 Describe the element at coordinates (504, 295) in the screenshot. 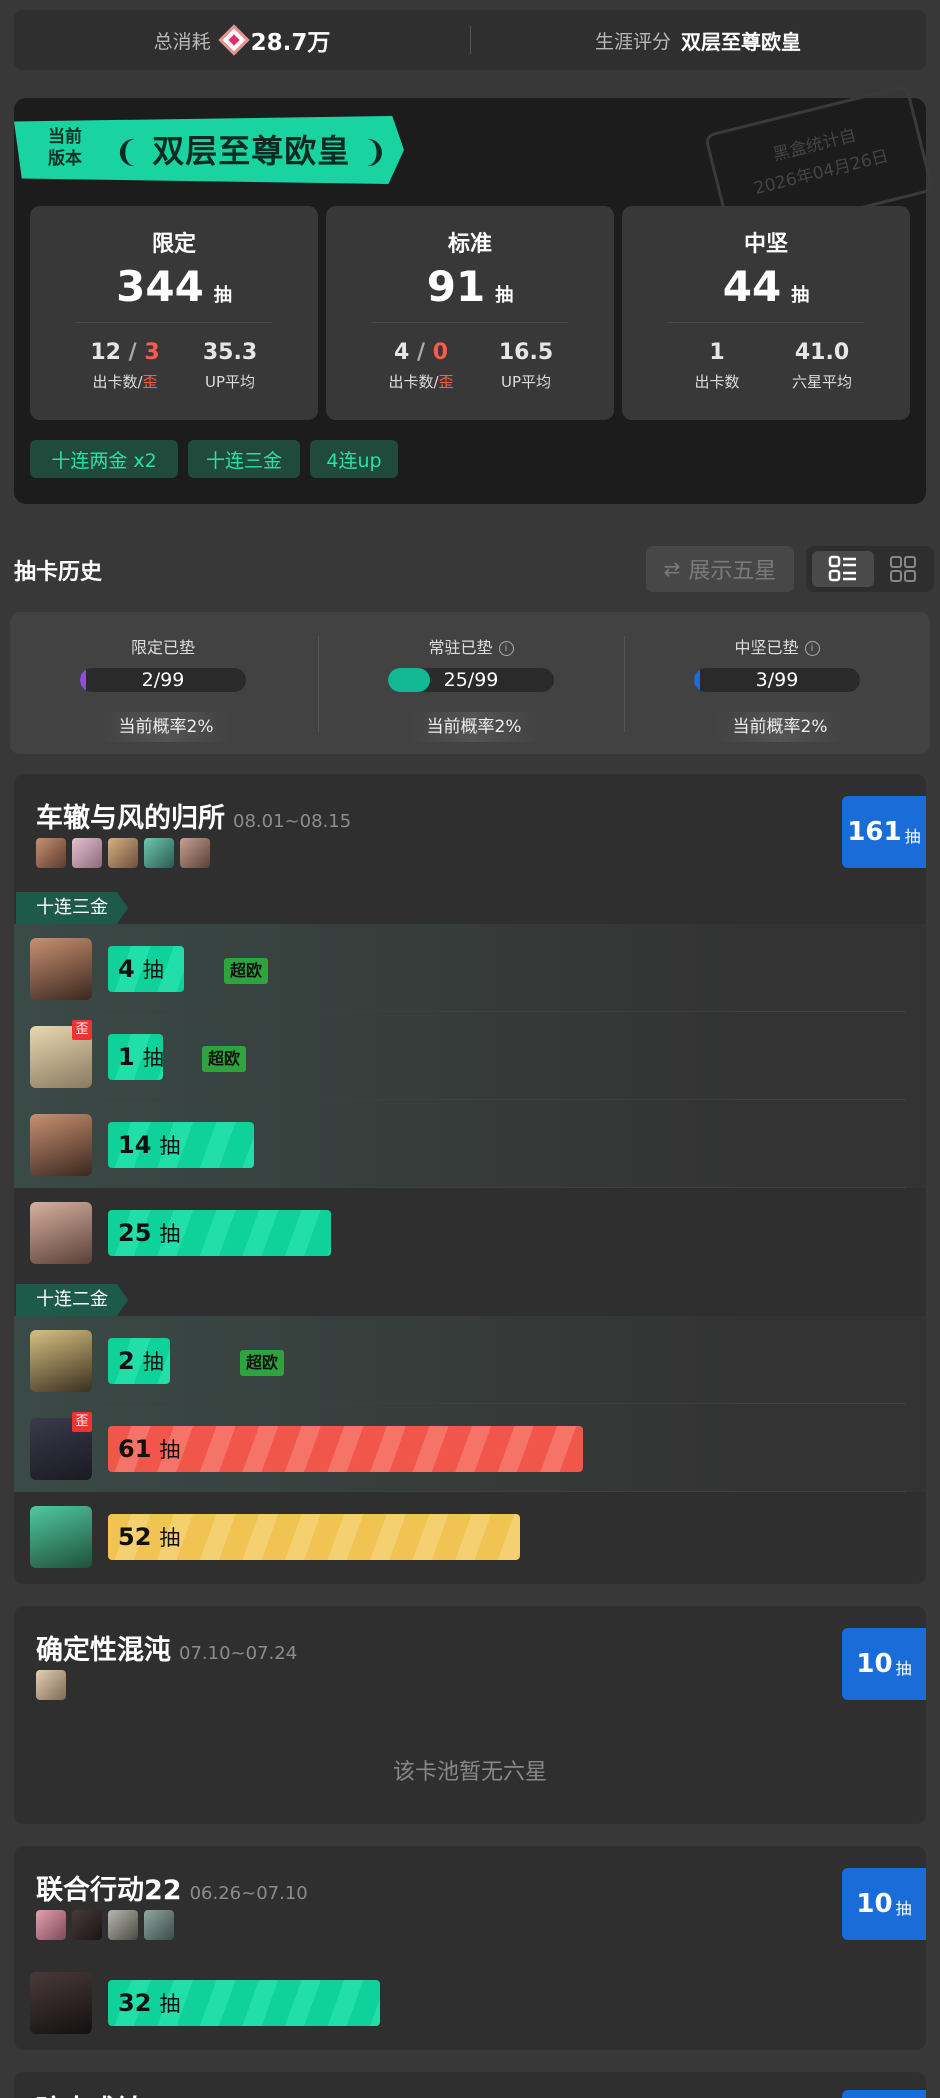

I see `stat-count-unit: 抽` at that location.